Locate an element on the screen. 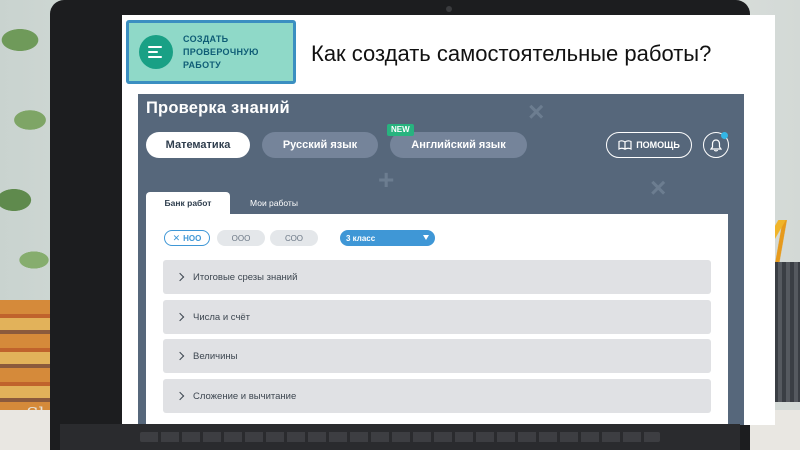 The height and width of the screenshot is (450, 800). topic-item: Итоговые срезы знаний is located at coordinates (437, 277).